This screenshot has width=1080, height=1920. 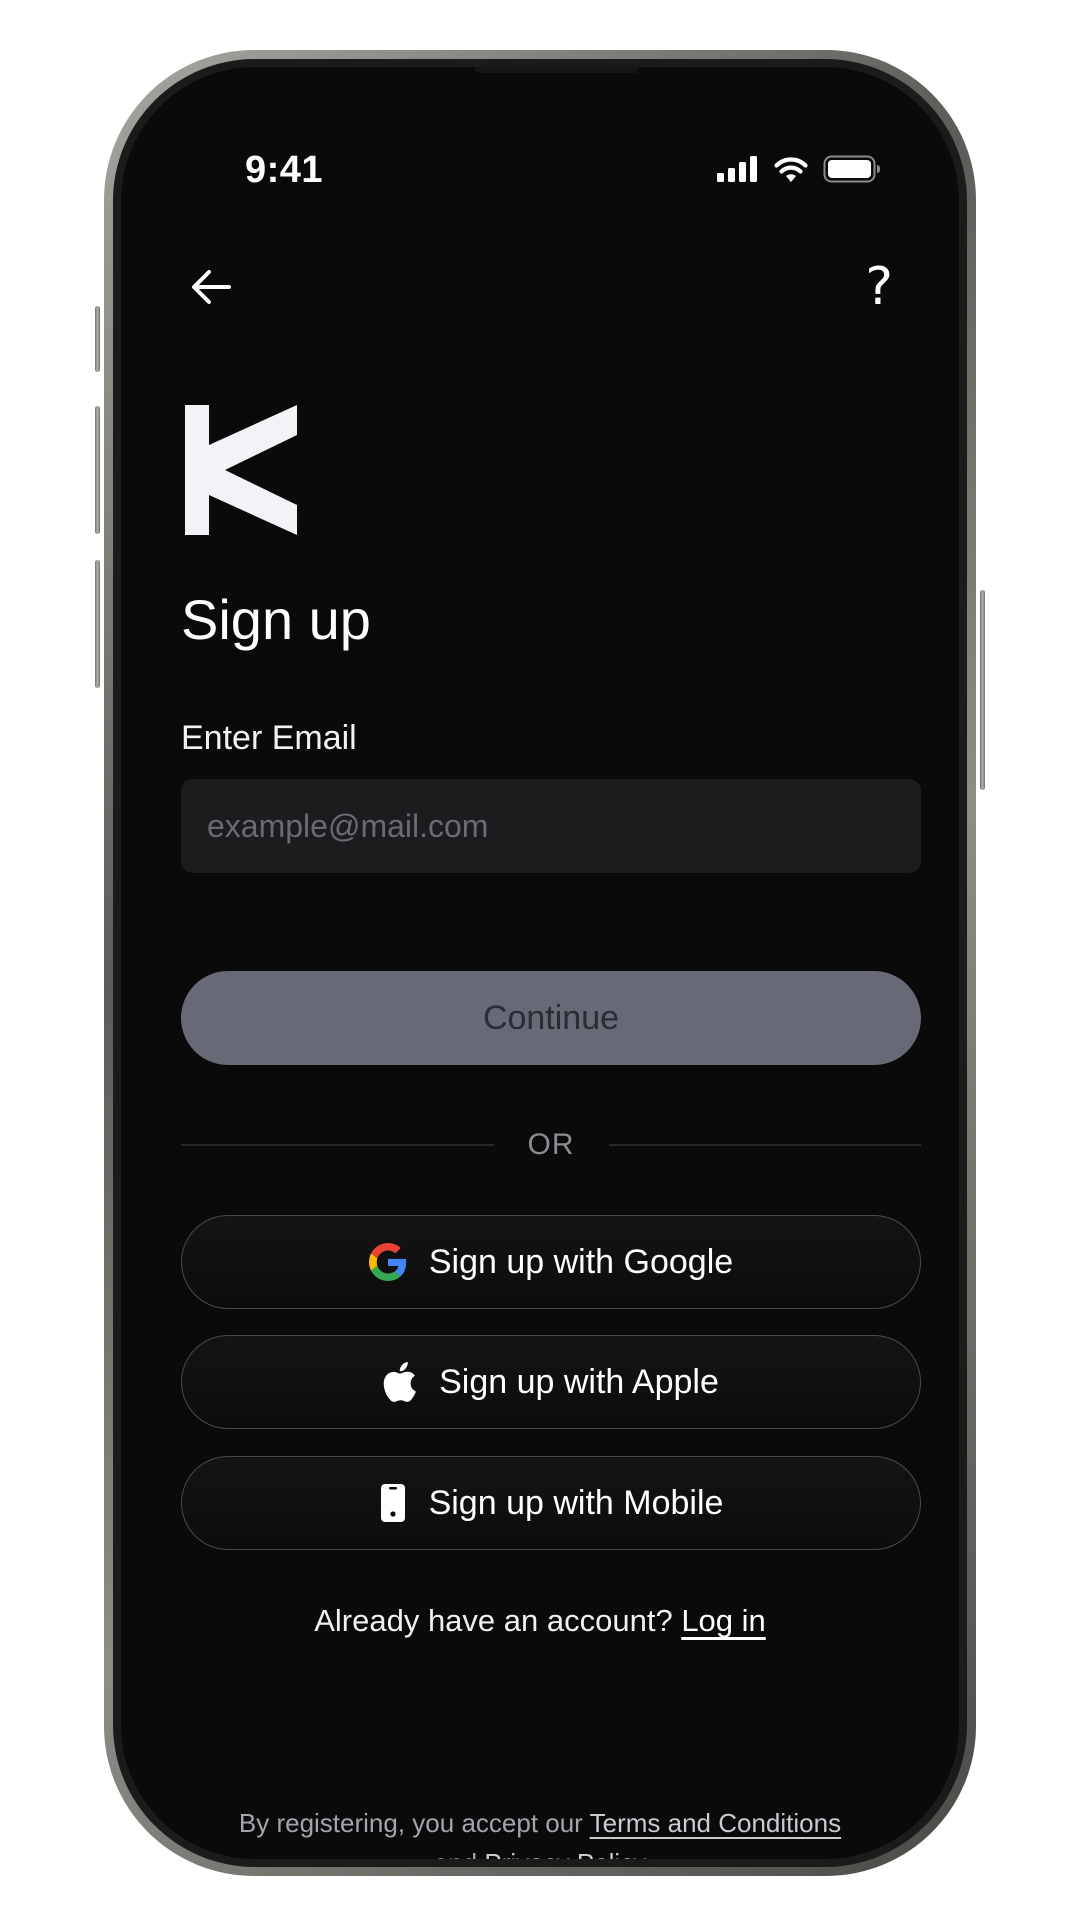 I want to click on continue-button: Continue, so click(x=551, y=1018).